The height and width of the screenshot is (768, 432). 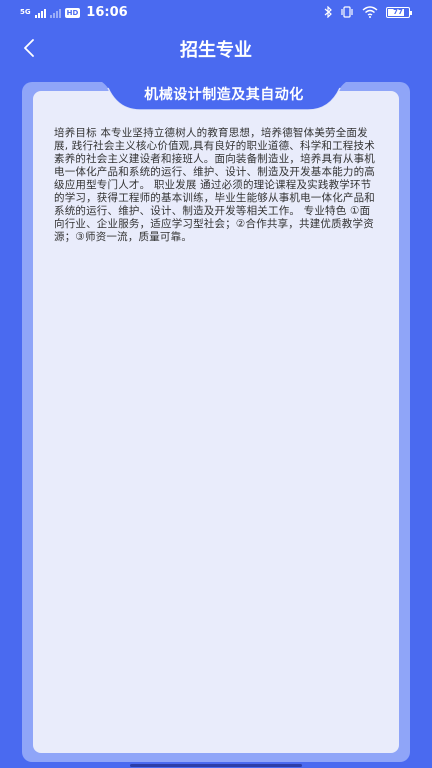 I want to click on battery-level: 77, so click(x=398, y=11).